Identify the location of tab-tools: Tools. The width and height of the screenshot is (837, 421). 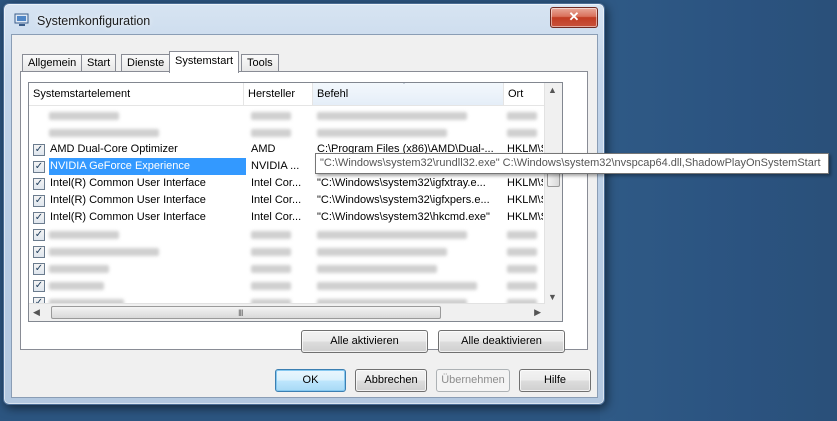
(260, 63).